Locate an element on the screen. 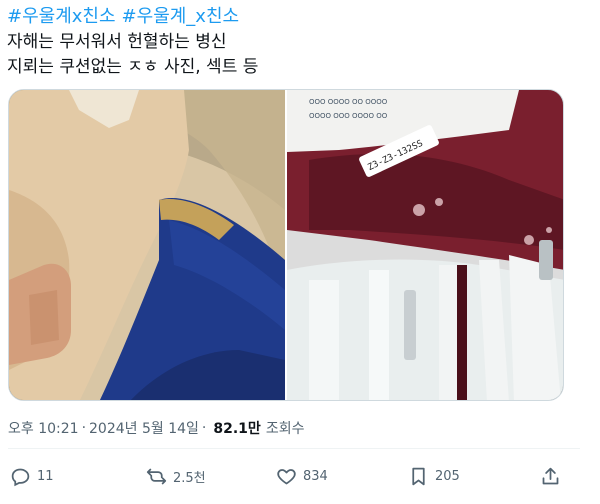 This screenshot has width=600, height=504. reply-icon is located at coordinates (20, 477).